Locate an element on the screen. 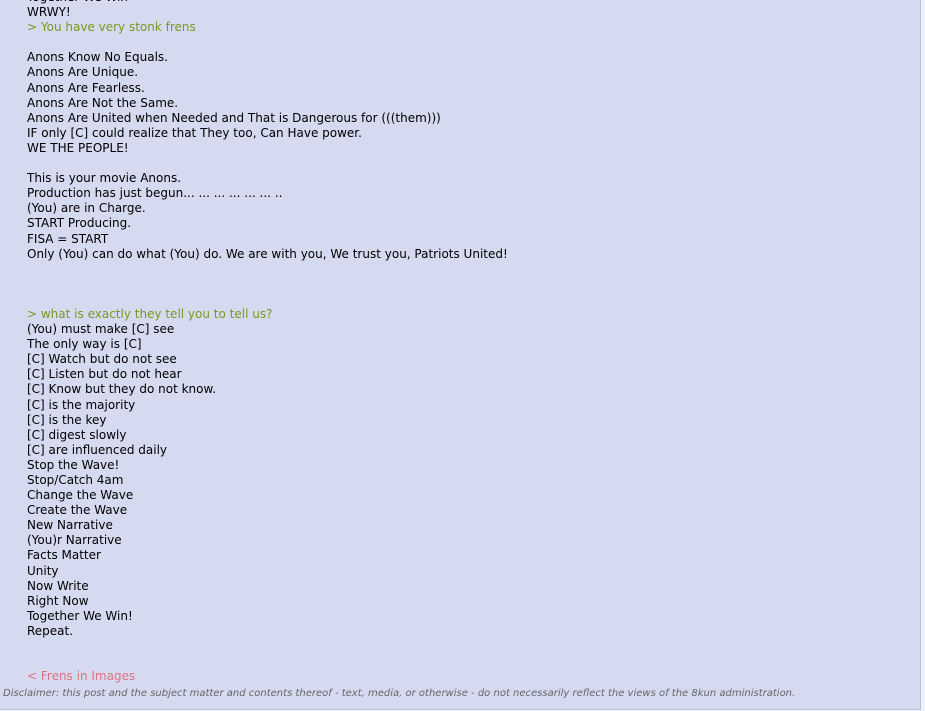 Image resolution: width=925 pixels, height=711 pixels. pinktext-quote-line: < Frens in Images is located at coordinates (81, 676).